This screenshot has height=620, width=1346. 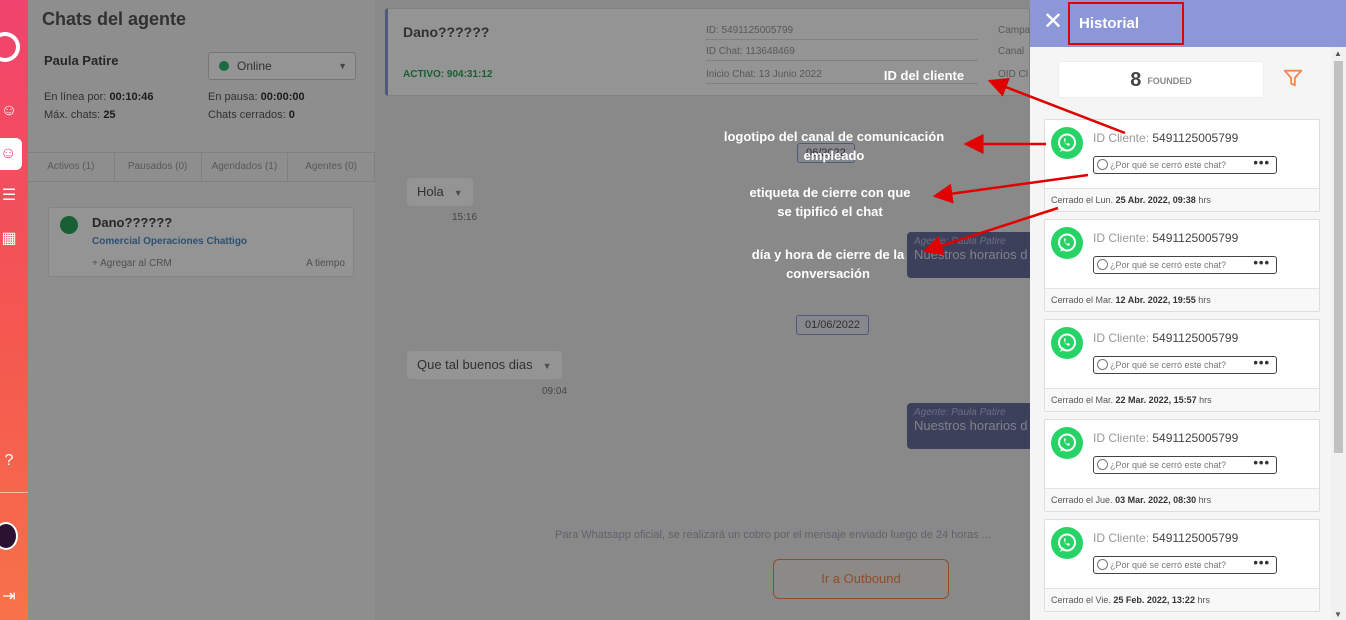 I want to click on closed-date: Cerrado el Jue. 03 Mar. 2022, 08:30 hrs, so click(x=1182, y=499).